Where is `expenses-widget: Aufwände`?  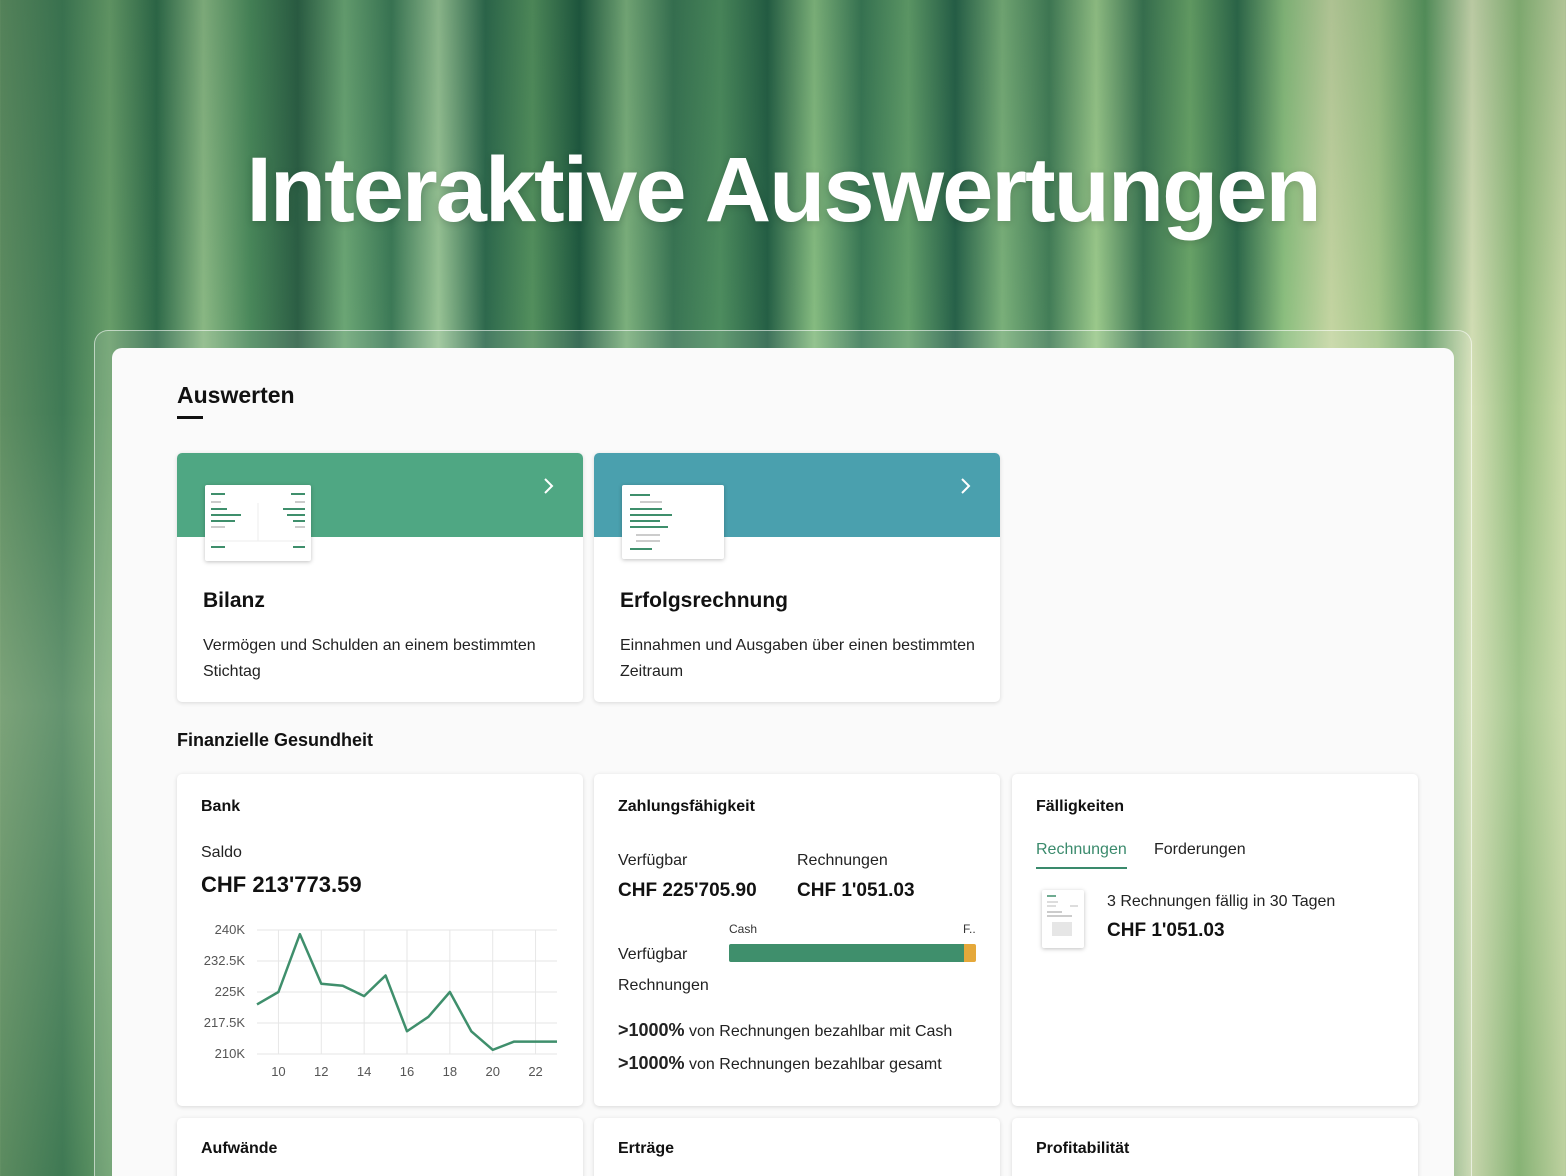 expenses-widget: Aufwände is located at coordinates (380, 1147).